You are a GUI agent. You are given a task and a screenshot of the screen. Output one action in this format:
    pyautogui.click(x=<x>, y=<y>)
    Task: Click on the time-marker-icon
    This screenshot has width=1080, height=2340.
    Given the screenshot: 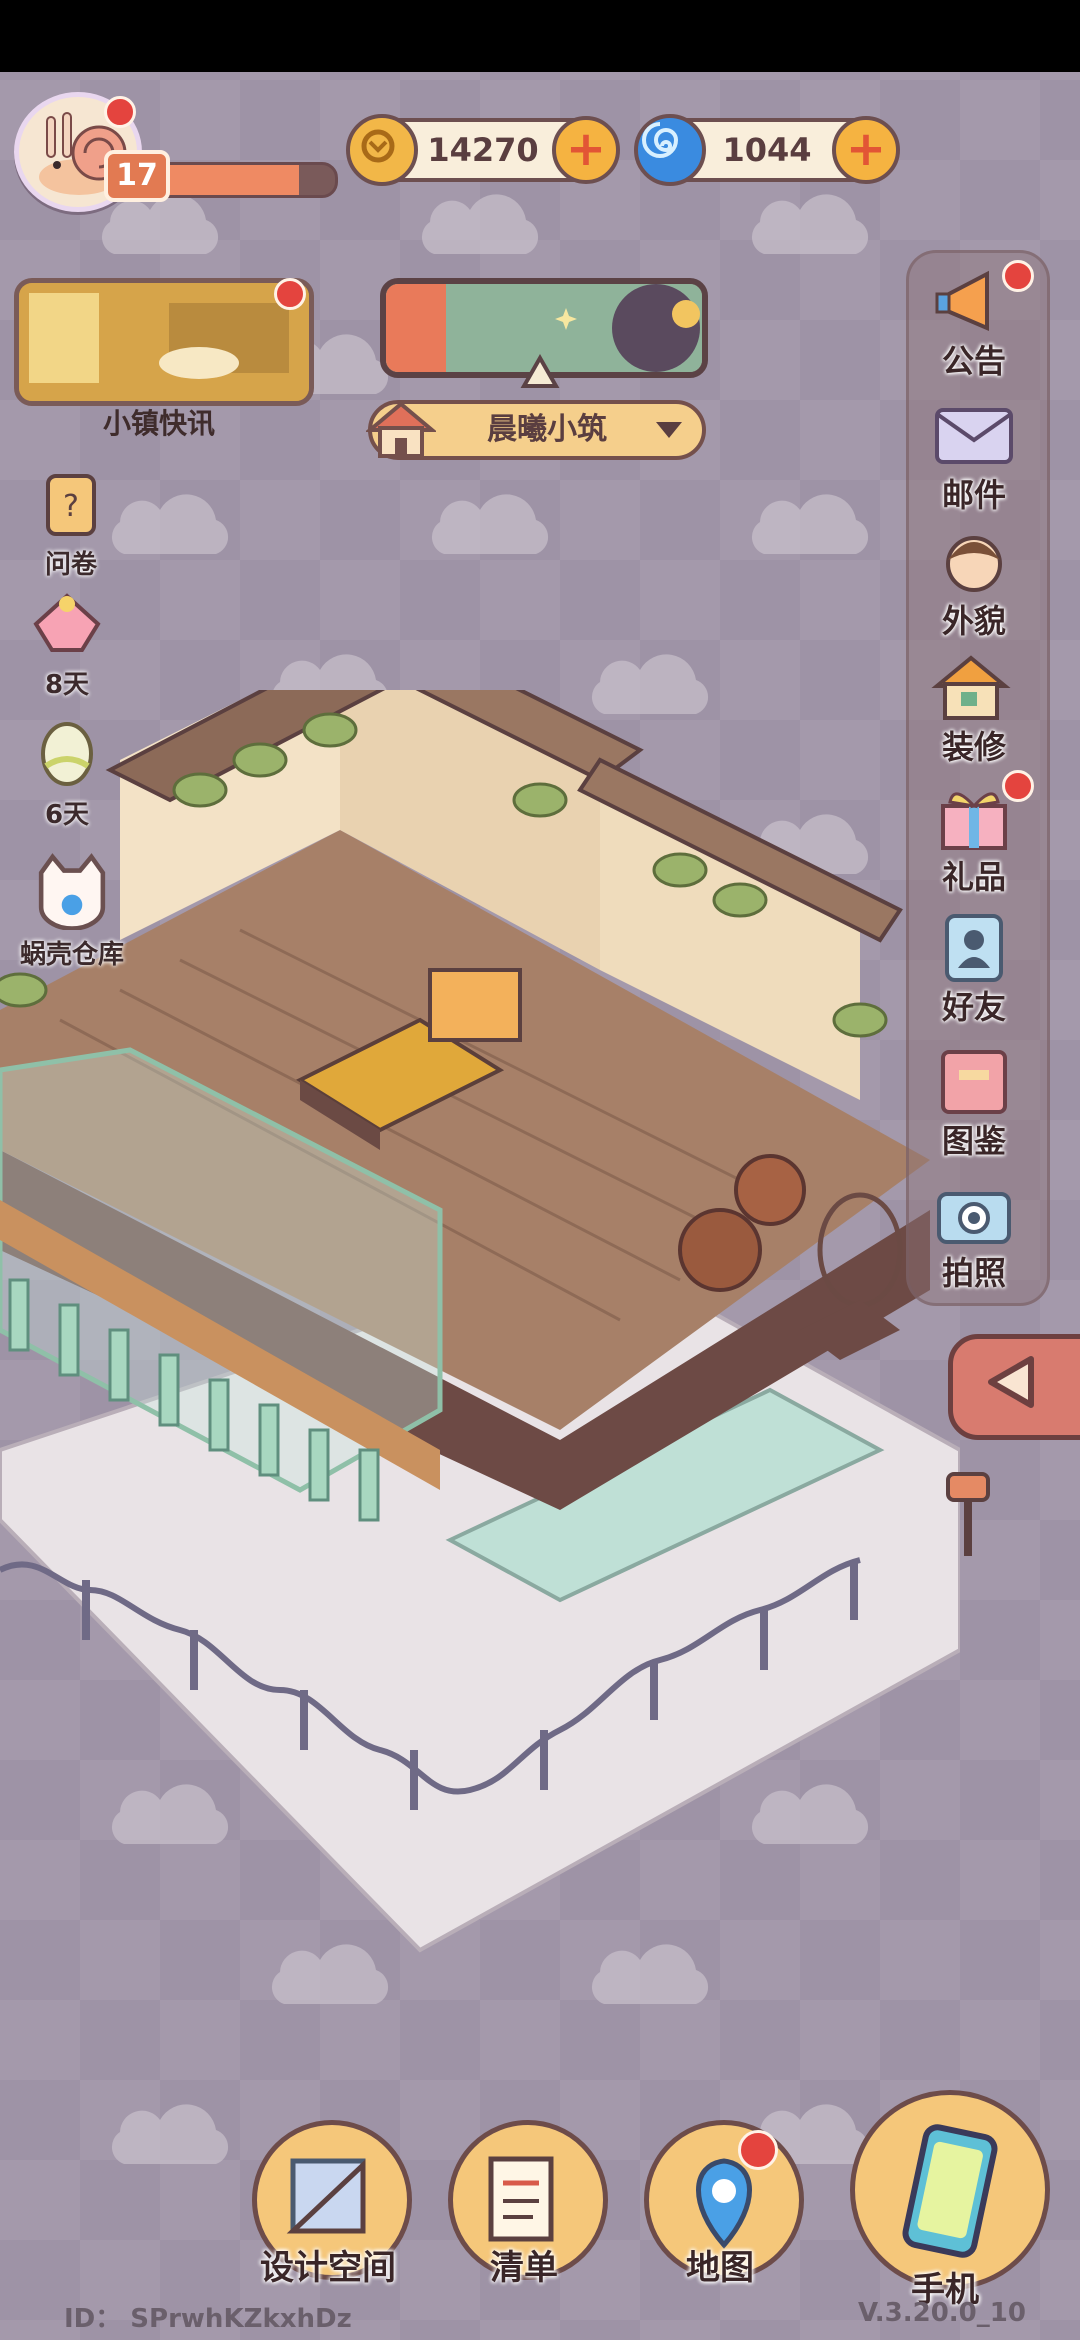 What is the action you would take?
    pyautogui.click(x=540, y=371)
    